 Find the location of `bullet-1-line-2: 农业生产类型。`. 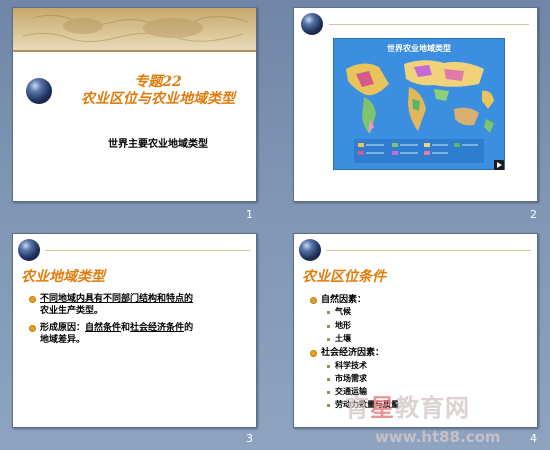

bullet-1-line-2: 农业生产类型。 is located at coordinates (72, 311).